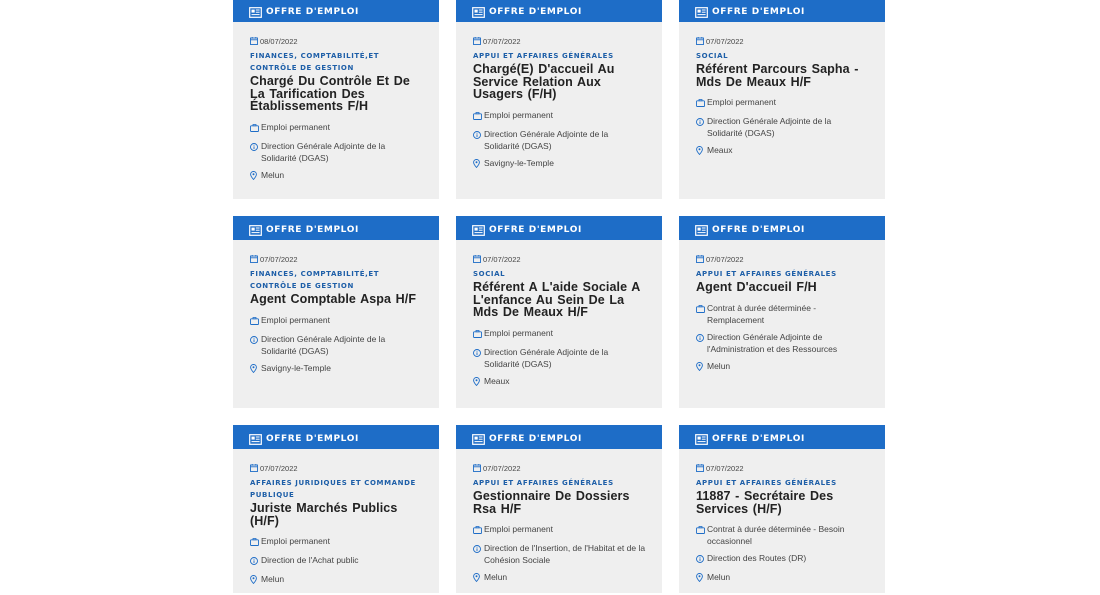 The width and height of the screenshot is (1100, 595). What do you see at coordinates (519, 162) in the screenshot?
I see `offer-location-text: Savigny-le-Temple` at bounding box center [519, 162].